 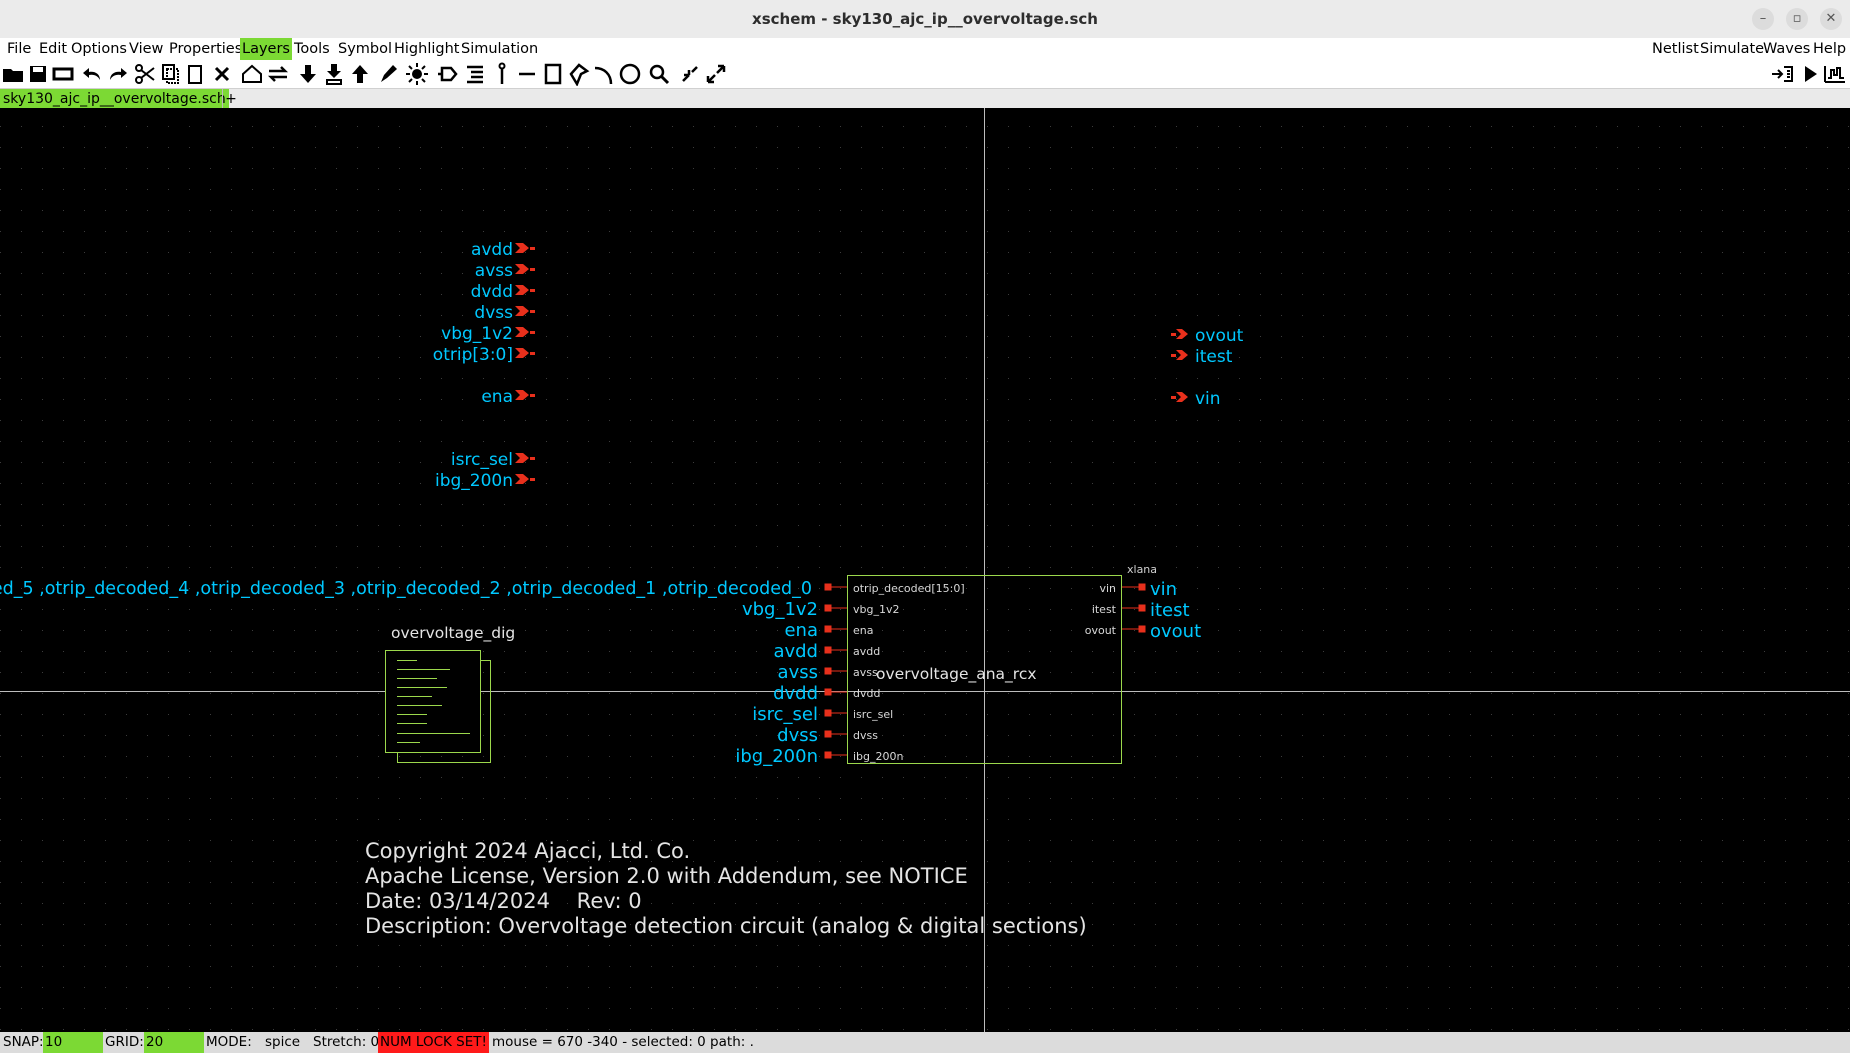 What do you see at coordinates (308, 74) in the screenshot?
I see `descend-icon` at bounding box center [308, 74].